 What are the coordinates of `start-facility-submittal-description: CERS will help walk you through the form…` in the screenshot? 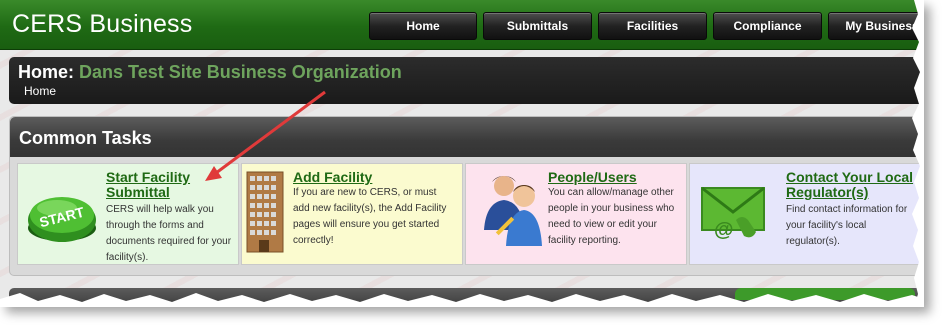 It's located at (169, 233).